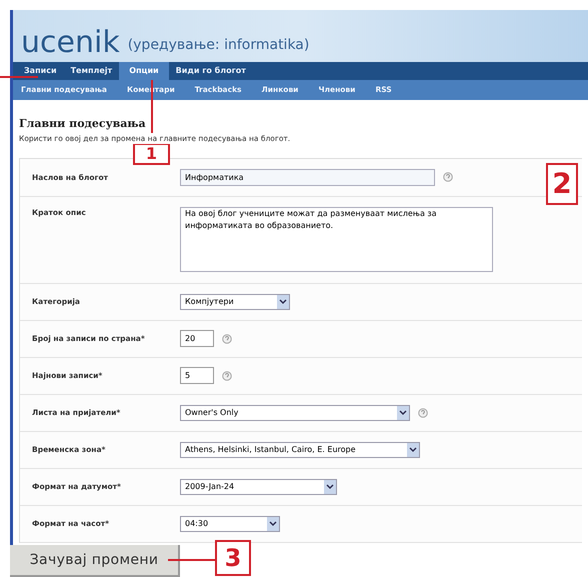 This screenshot has width=588, height=577. I want to click on callout-number: 3, so click(233, 558).